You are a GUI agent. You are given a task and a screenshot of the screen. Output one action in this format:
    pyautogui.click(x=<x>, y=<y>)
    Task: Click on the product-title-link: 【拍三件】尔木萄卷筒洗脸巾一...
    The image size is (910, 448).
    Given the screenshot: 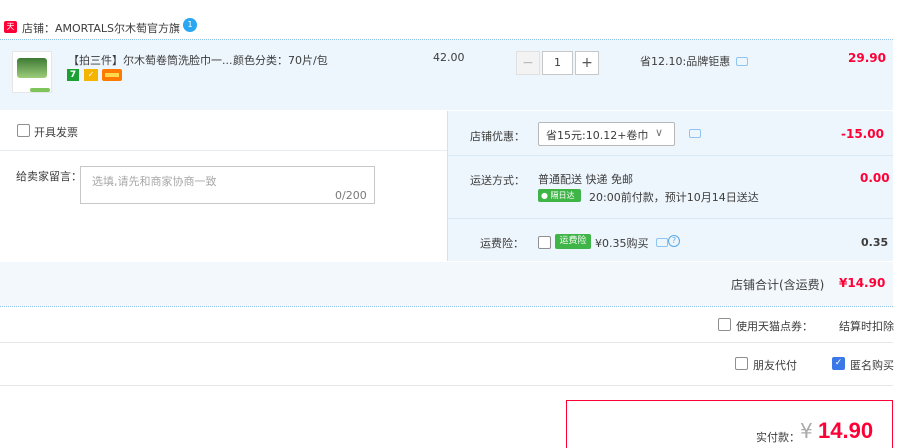 What is the action you would take?
    pyautogui.click(x=150, y=60)
    